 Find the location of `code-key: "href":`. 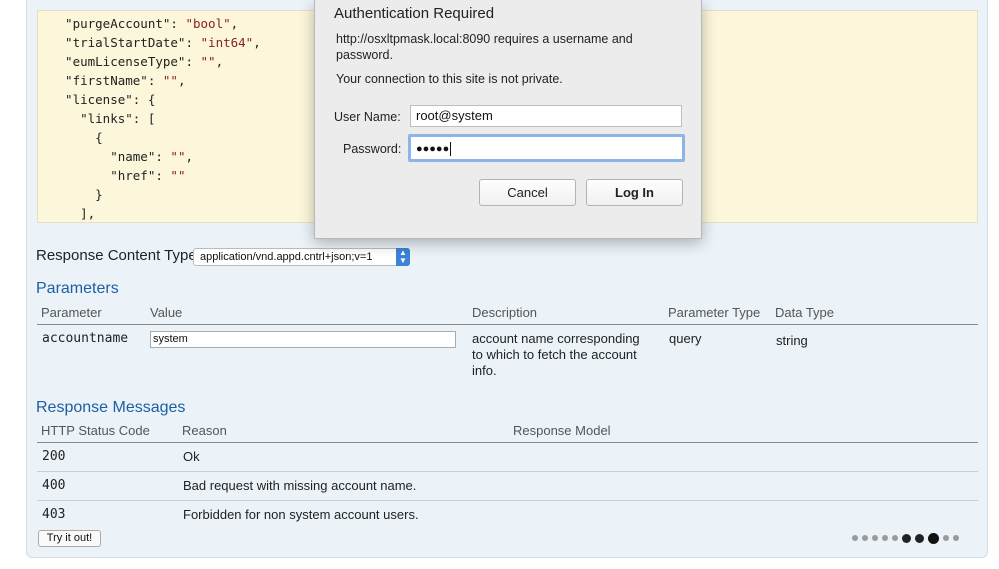

code-key: "href": is located at coordinates (110, 175).